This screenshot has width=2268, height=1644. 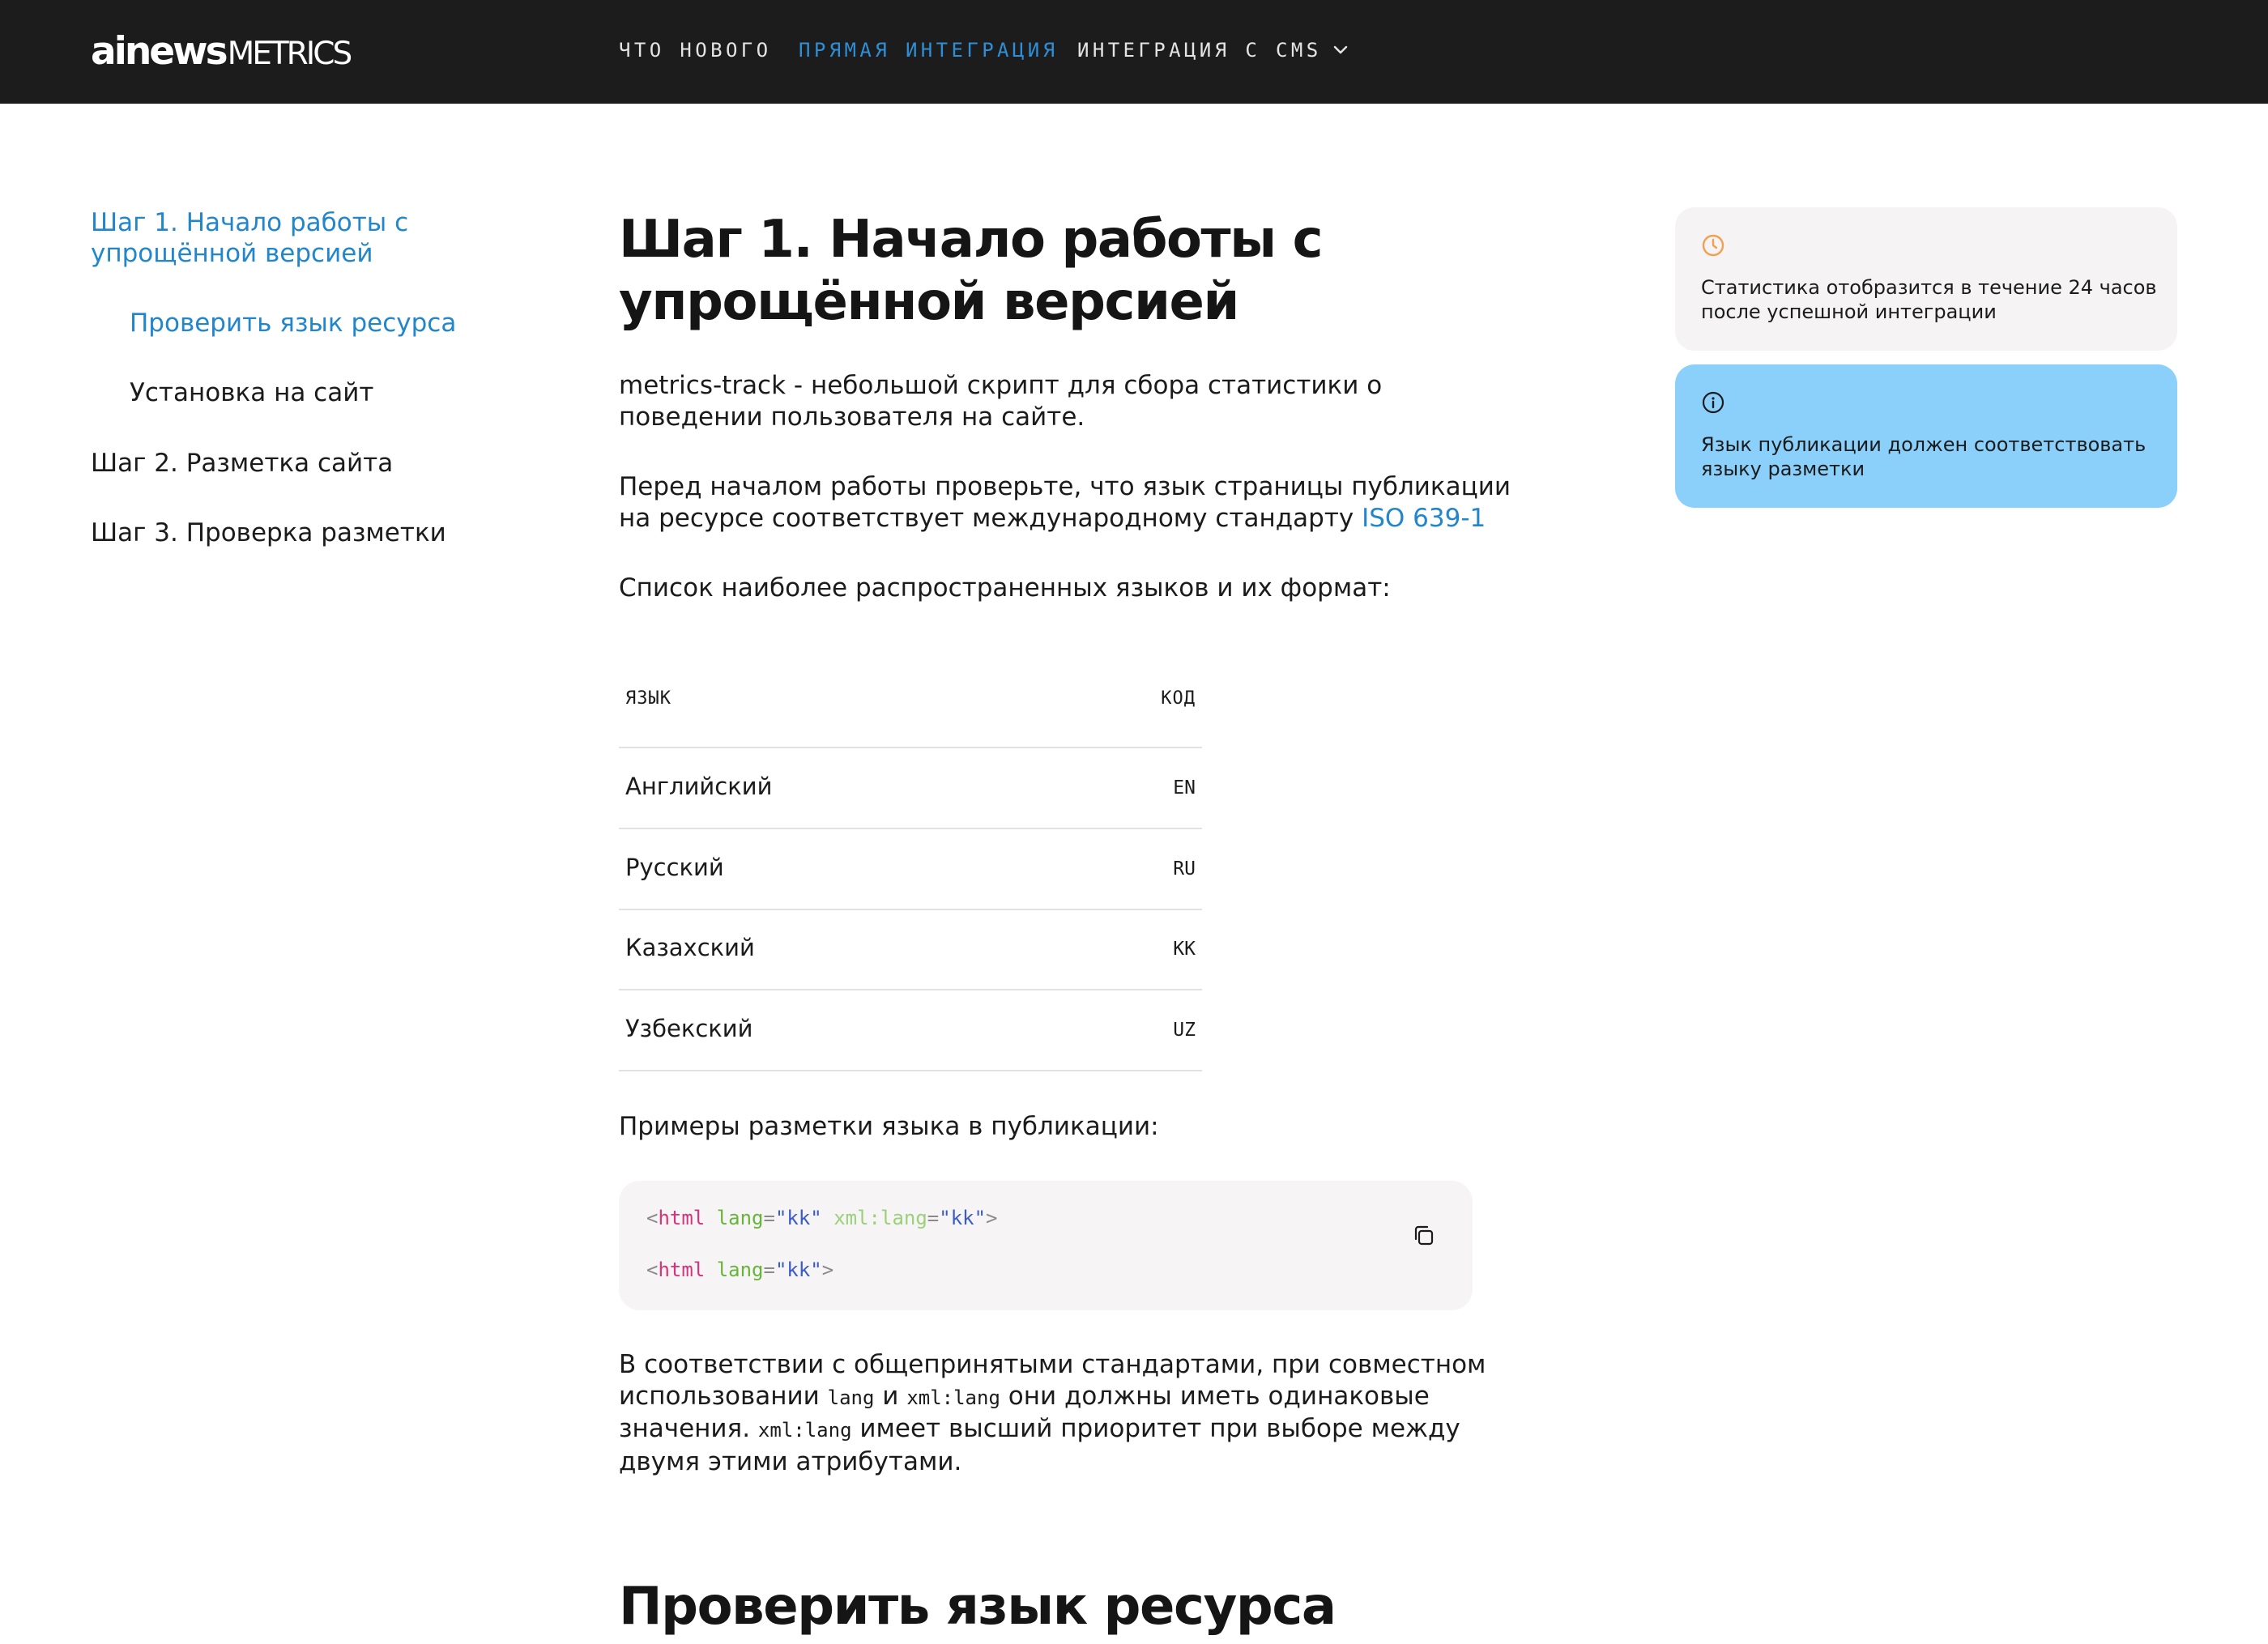 What do you see at coordinates (1155, 1428) in the screenshot?
I see `note-text: имеет высший приоритет при выборе между` at bounding box center [1155, 1428].